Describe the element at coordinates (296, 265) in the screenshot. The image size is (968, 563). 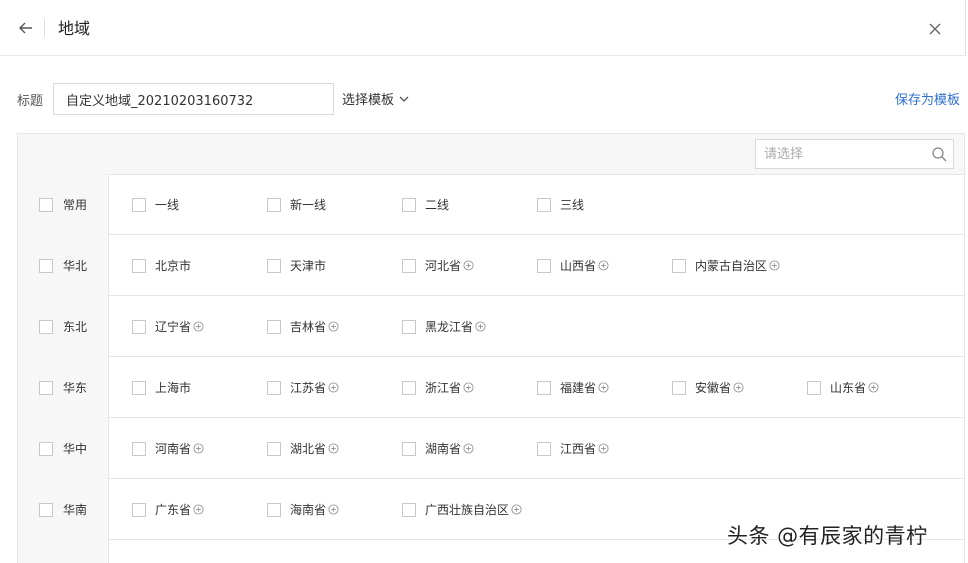
I see `list-item: 天津市` at that location.